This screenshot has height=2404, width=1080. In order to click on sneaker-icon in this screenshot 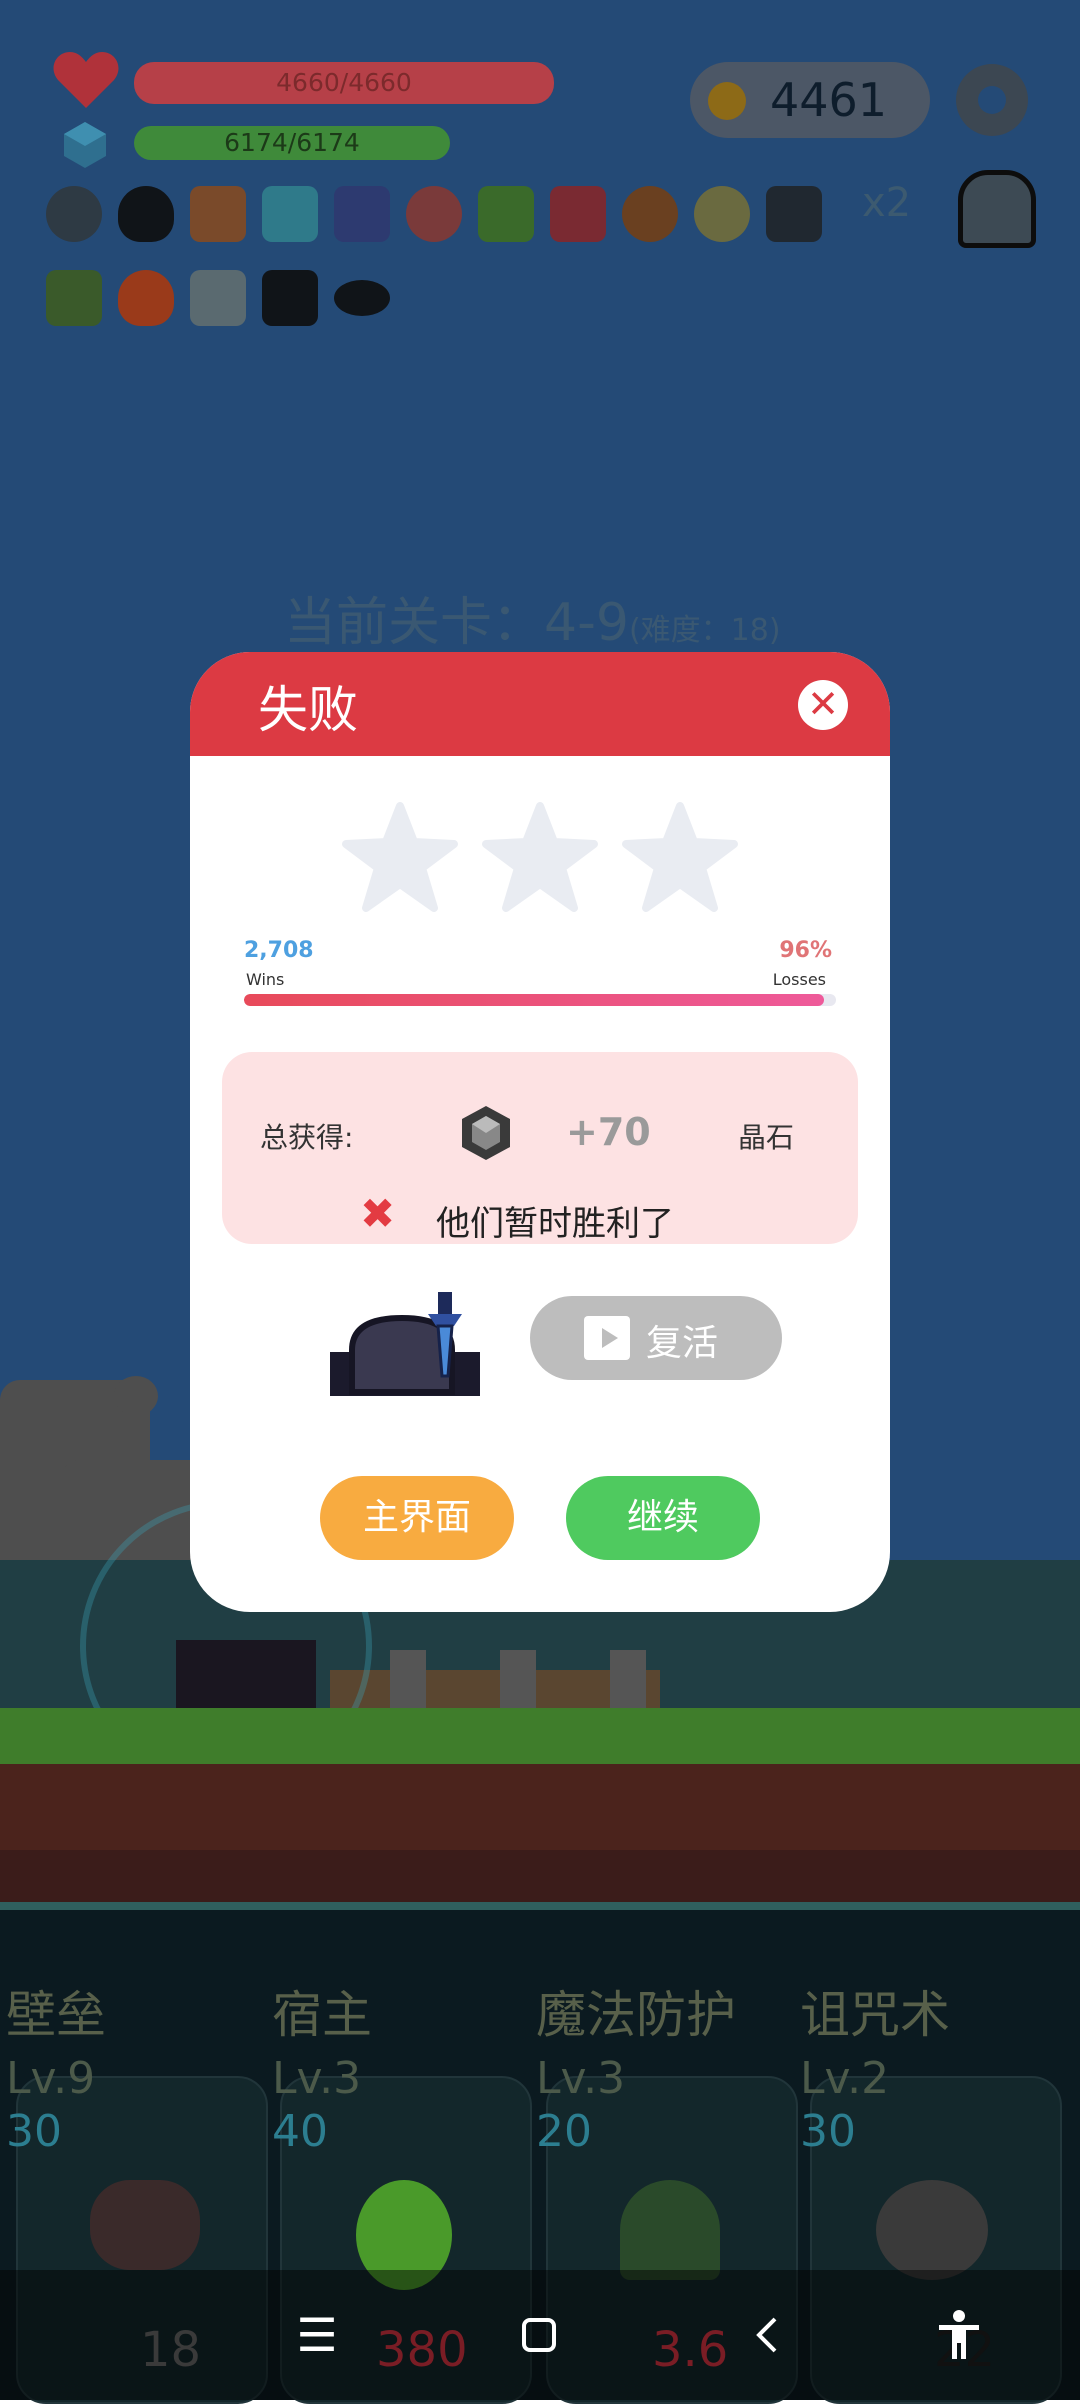, I will do `click(578, 214)`.